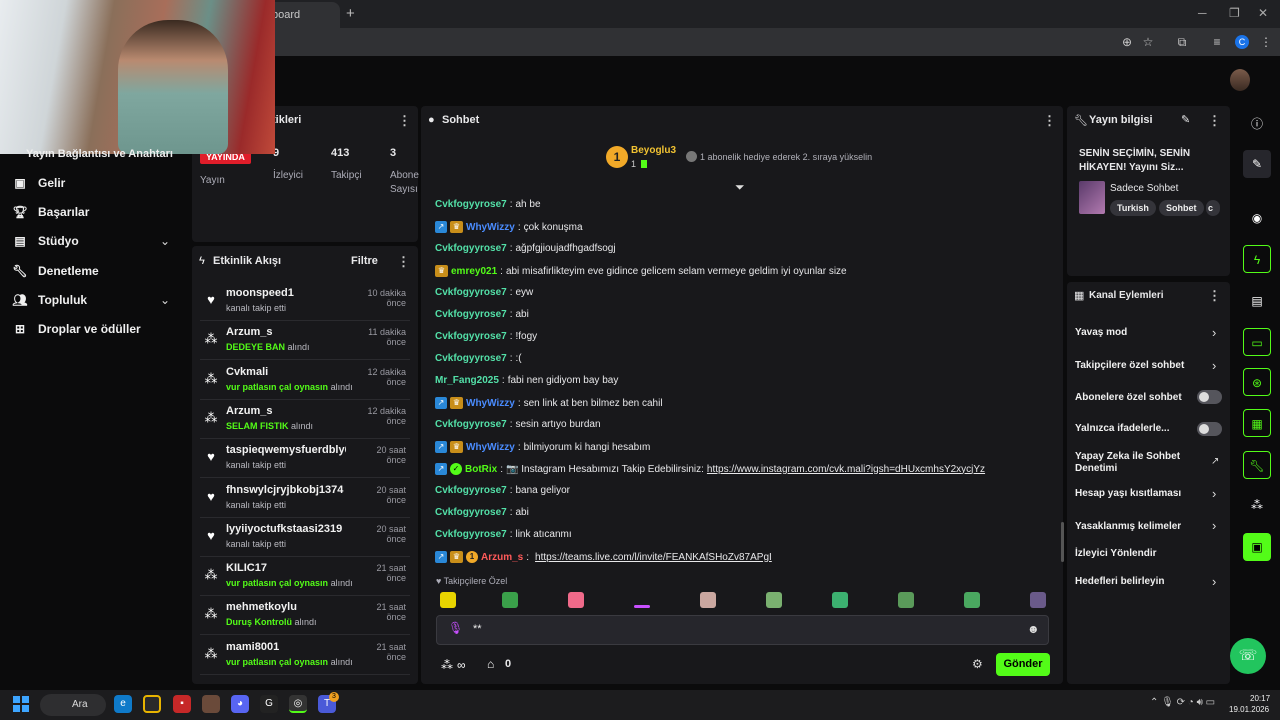  What do you see at coordinates (49, 300) in the screenshot?
I see `nav-item-topluluk: 👥︎ Topluluk` at bounding box center [49, 300].